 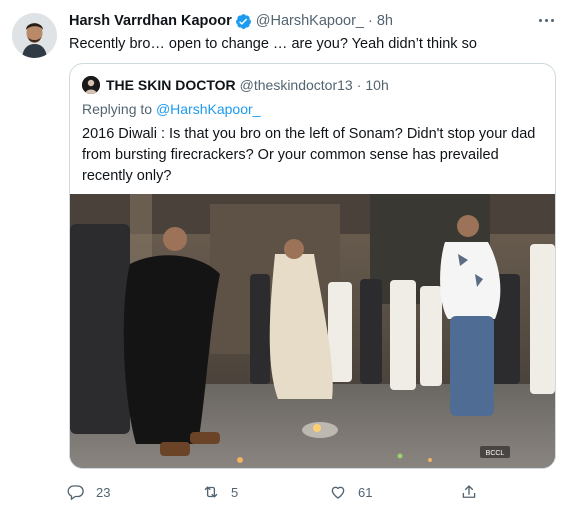 I want to click on replying-to: Replying to @HarshKapoor_, so click(x=171, y=109).